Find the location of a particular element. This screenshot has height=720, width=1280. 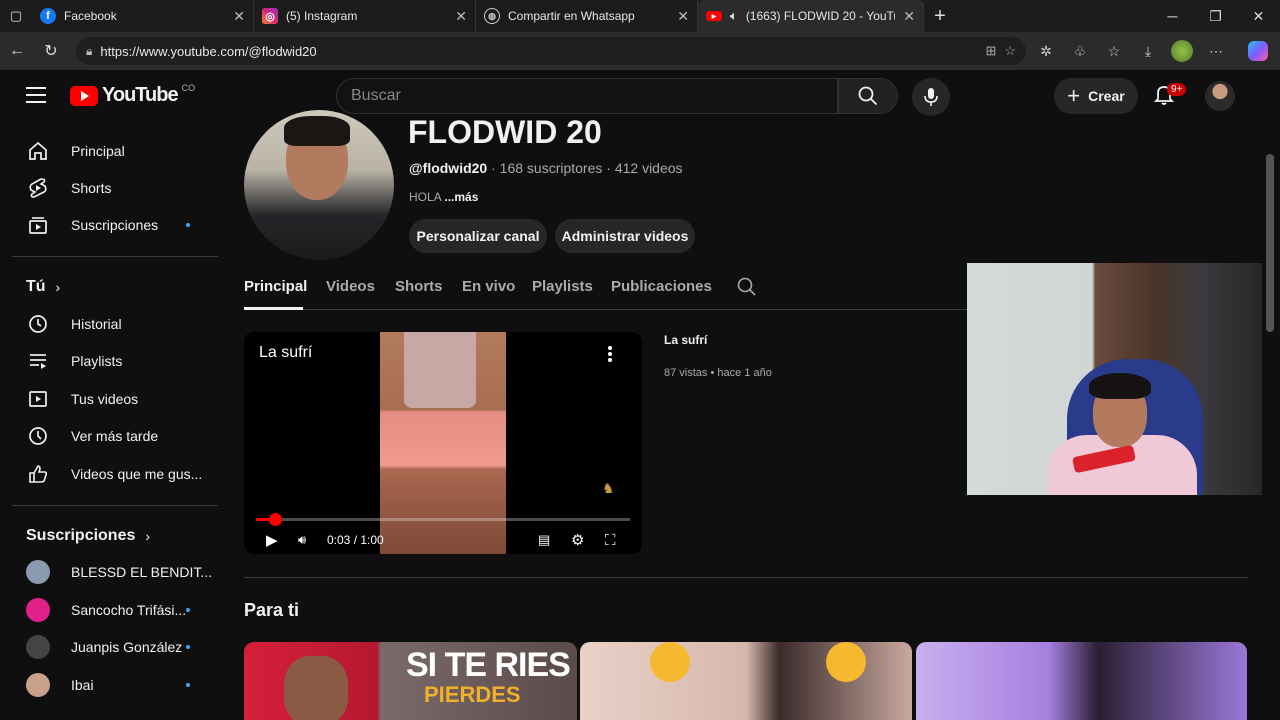

scrollbar-thumb is located at coordinates (1270, 243).